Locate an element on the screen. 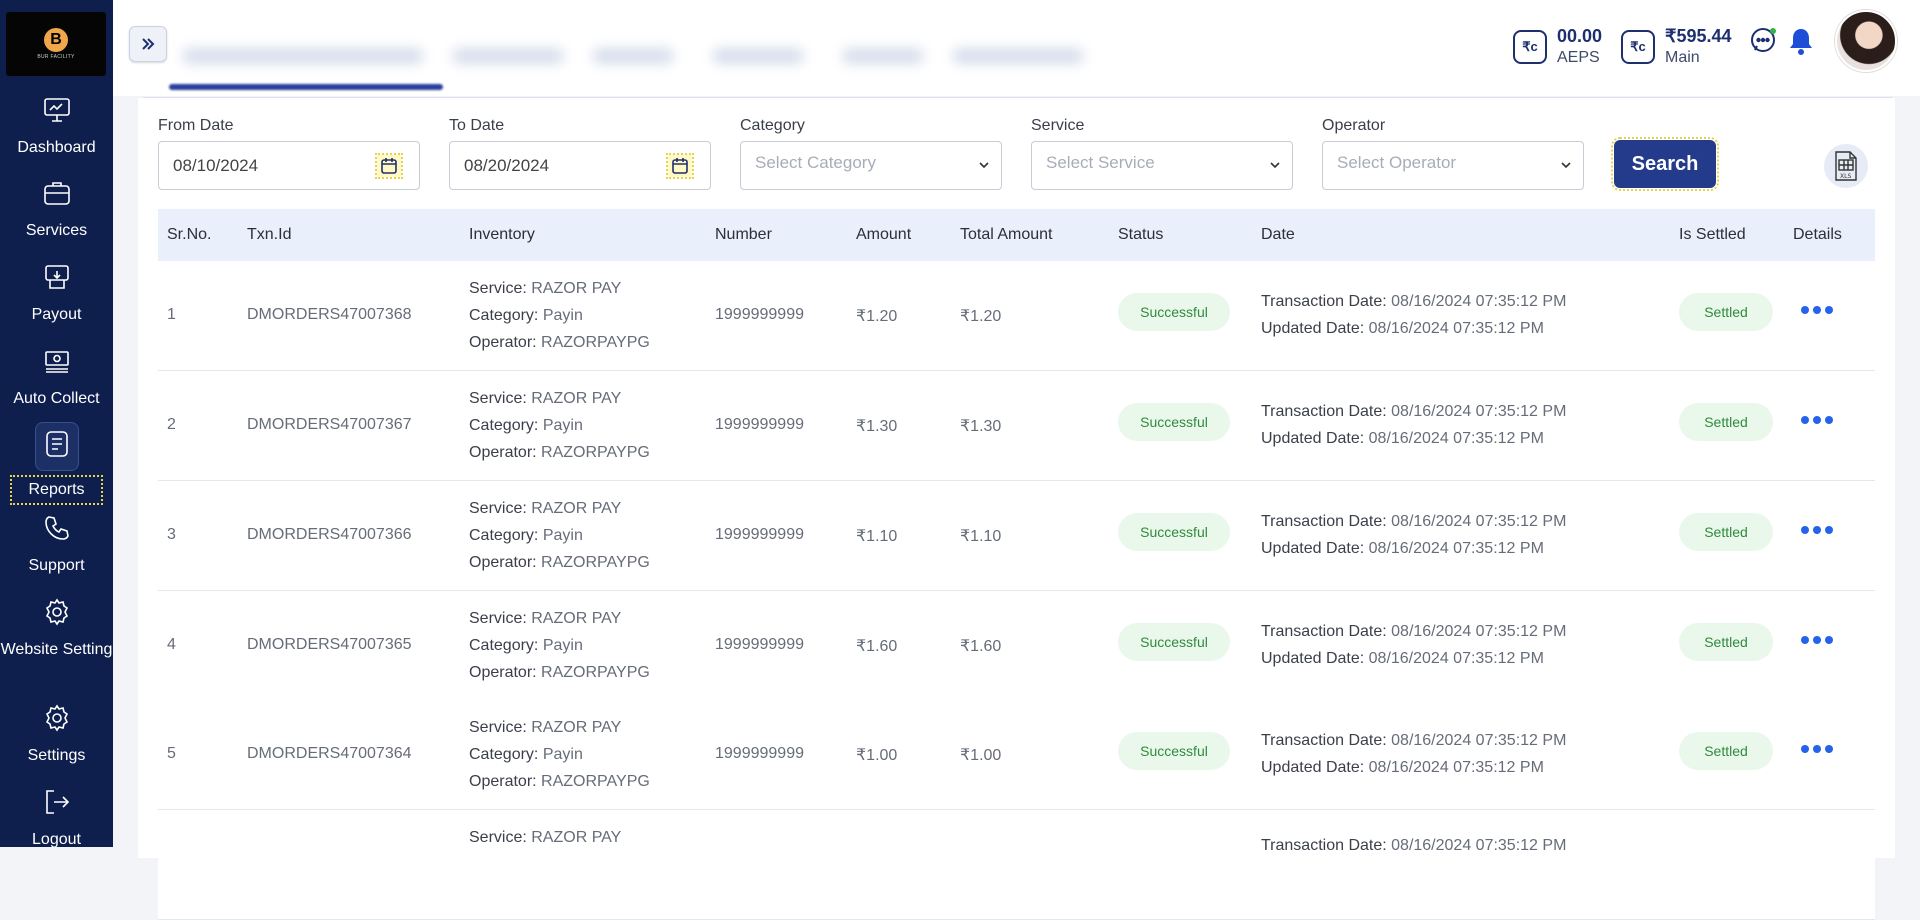  aeps-wallet-label: AEPS is located at coordinates (1578, 57).